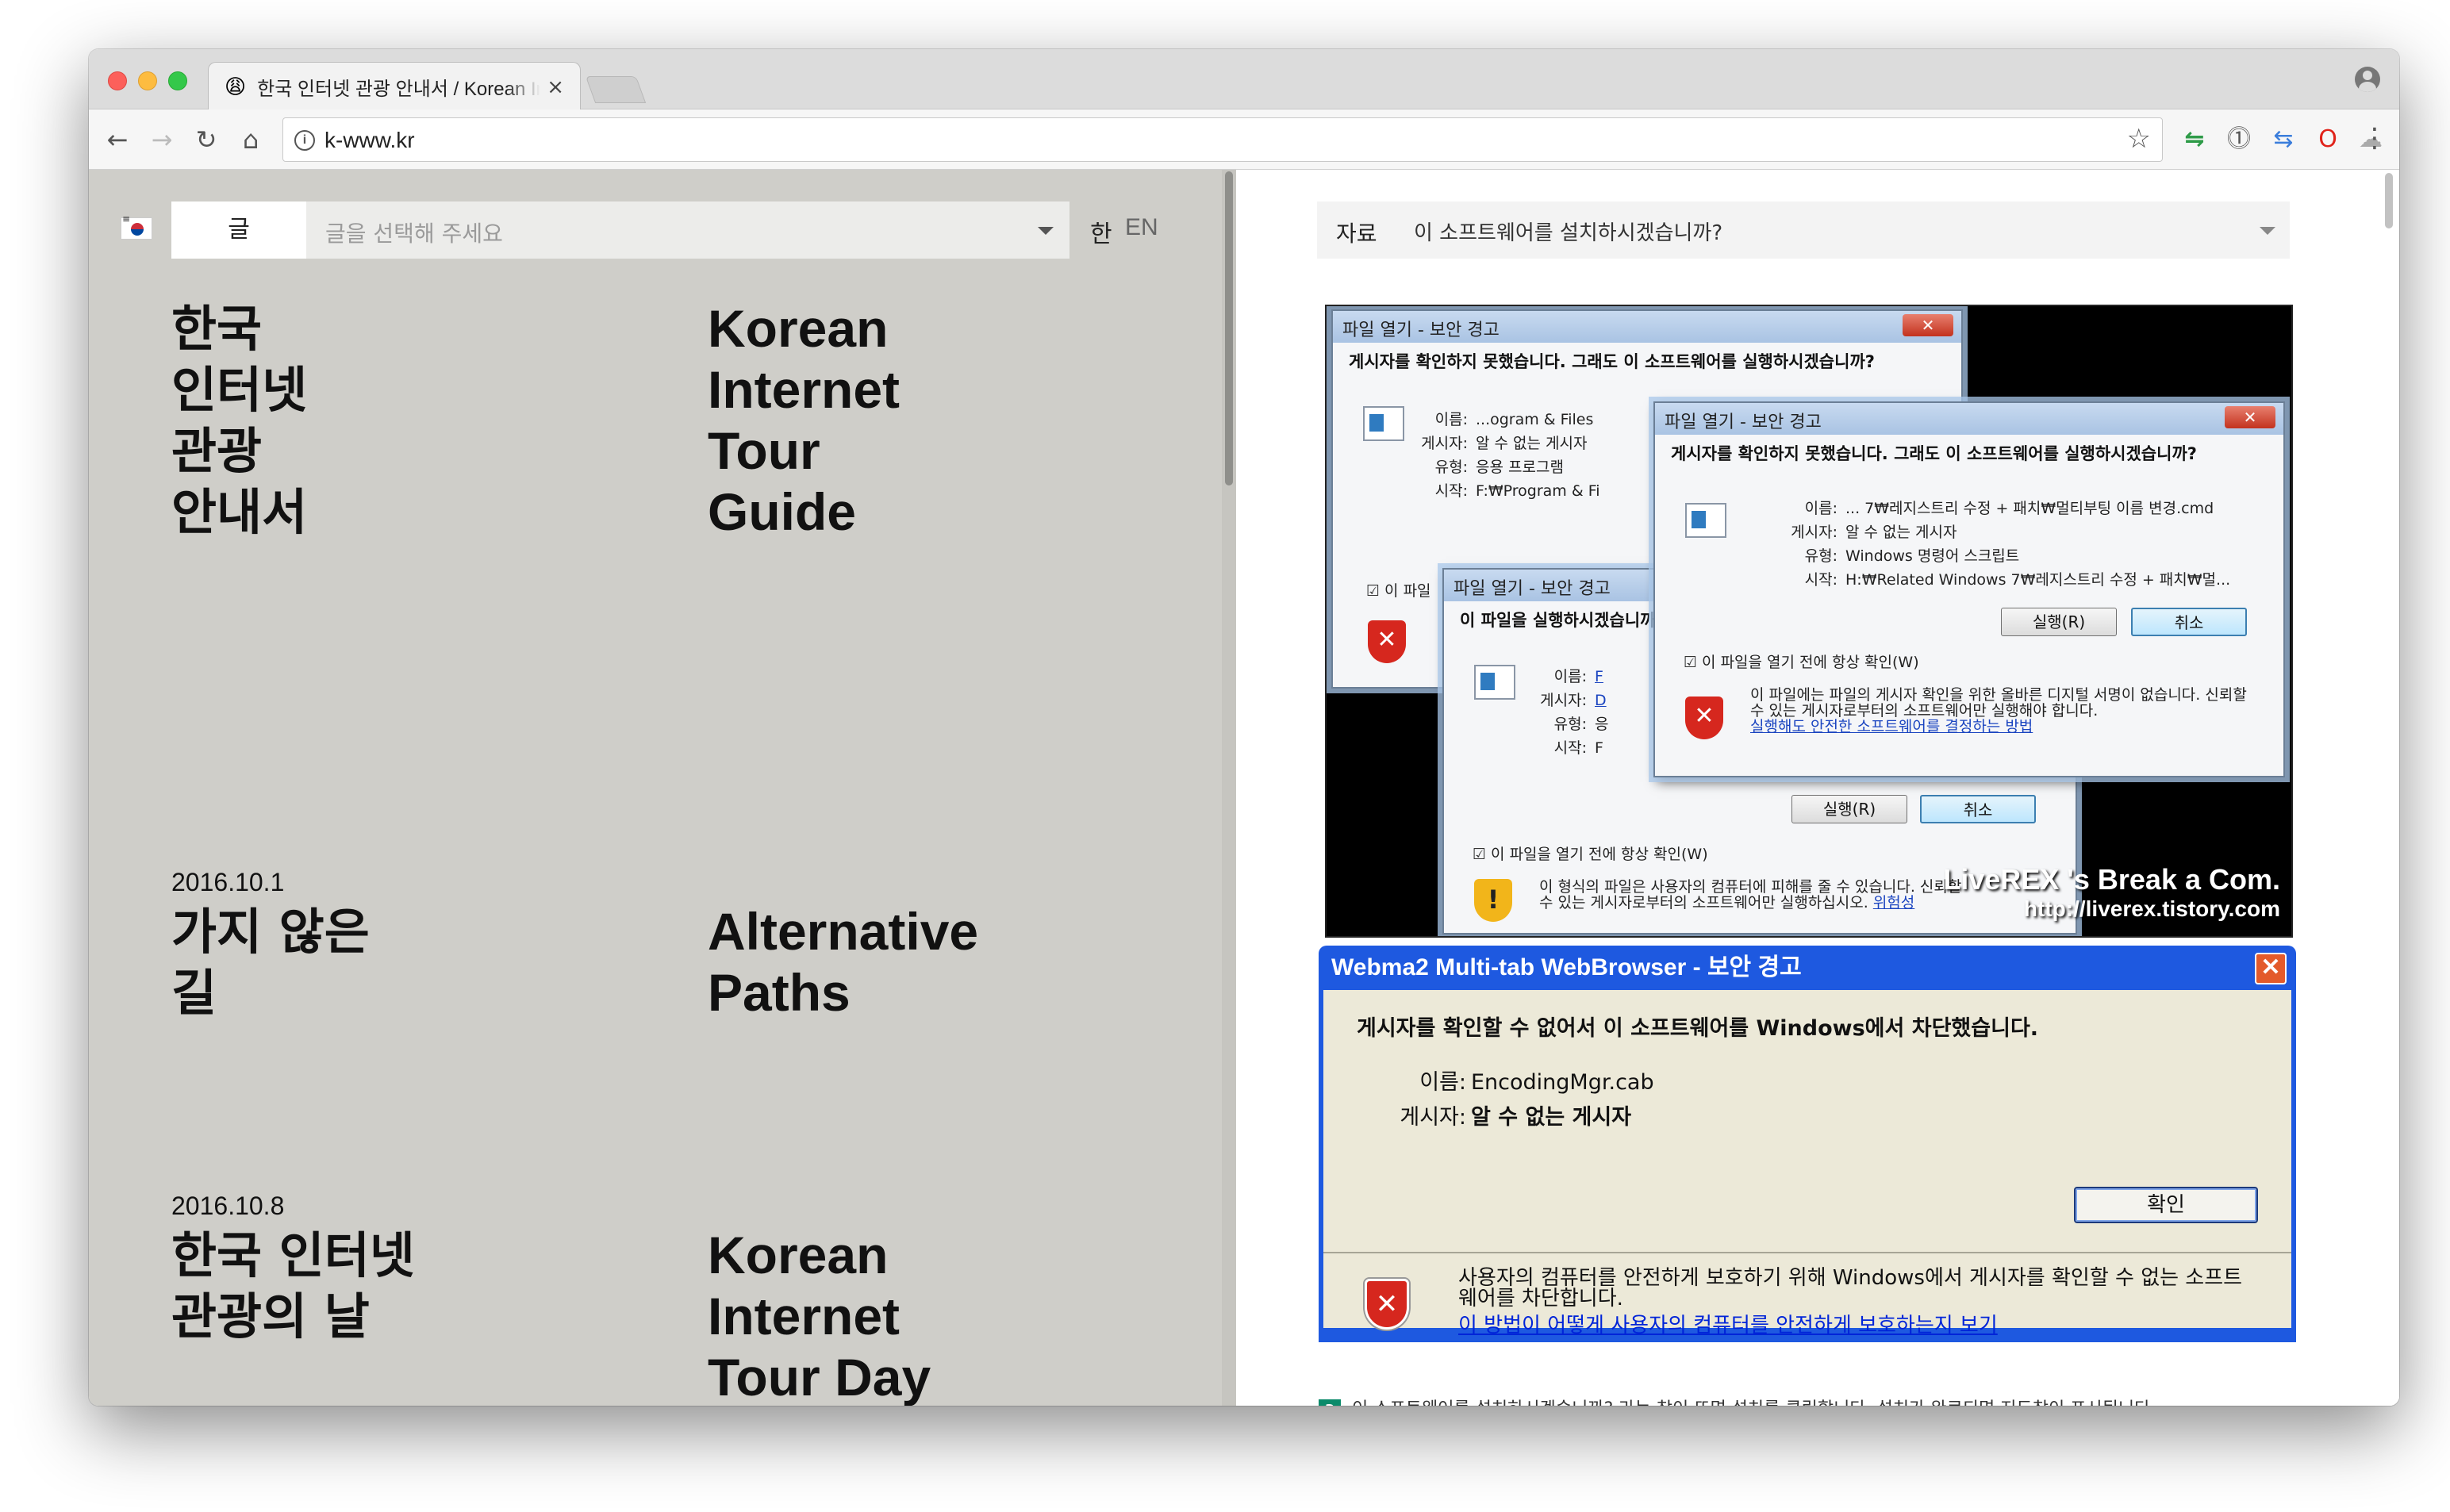 The width and height of the screenshot is (2450, 1512). What do you see at coordinates (1932, 556) in the screenshot?
I see `field-value: Windows 명령어 스크립트` at bounding box center [1932, 556].